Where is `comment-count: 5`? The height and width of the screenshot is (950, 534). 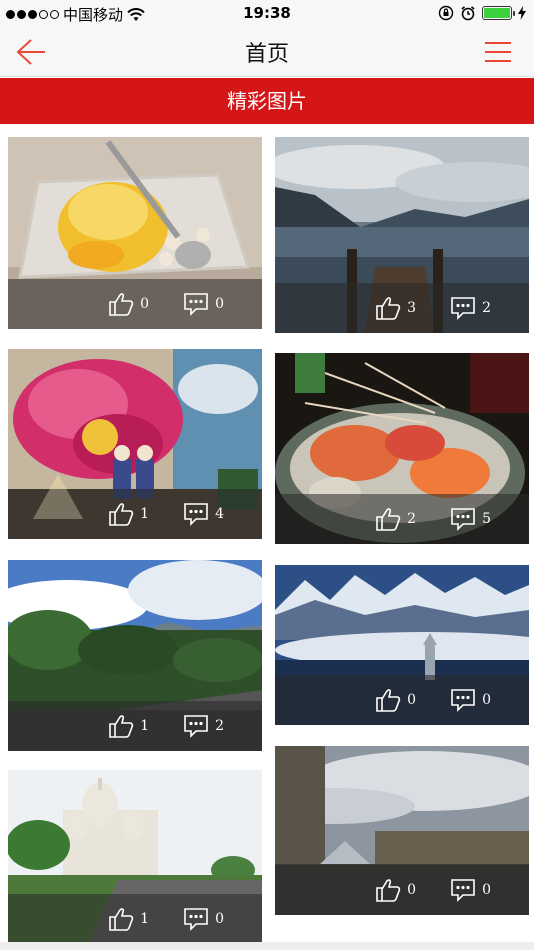
comment-count: 5 is located at coordinates (486, 519).